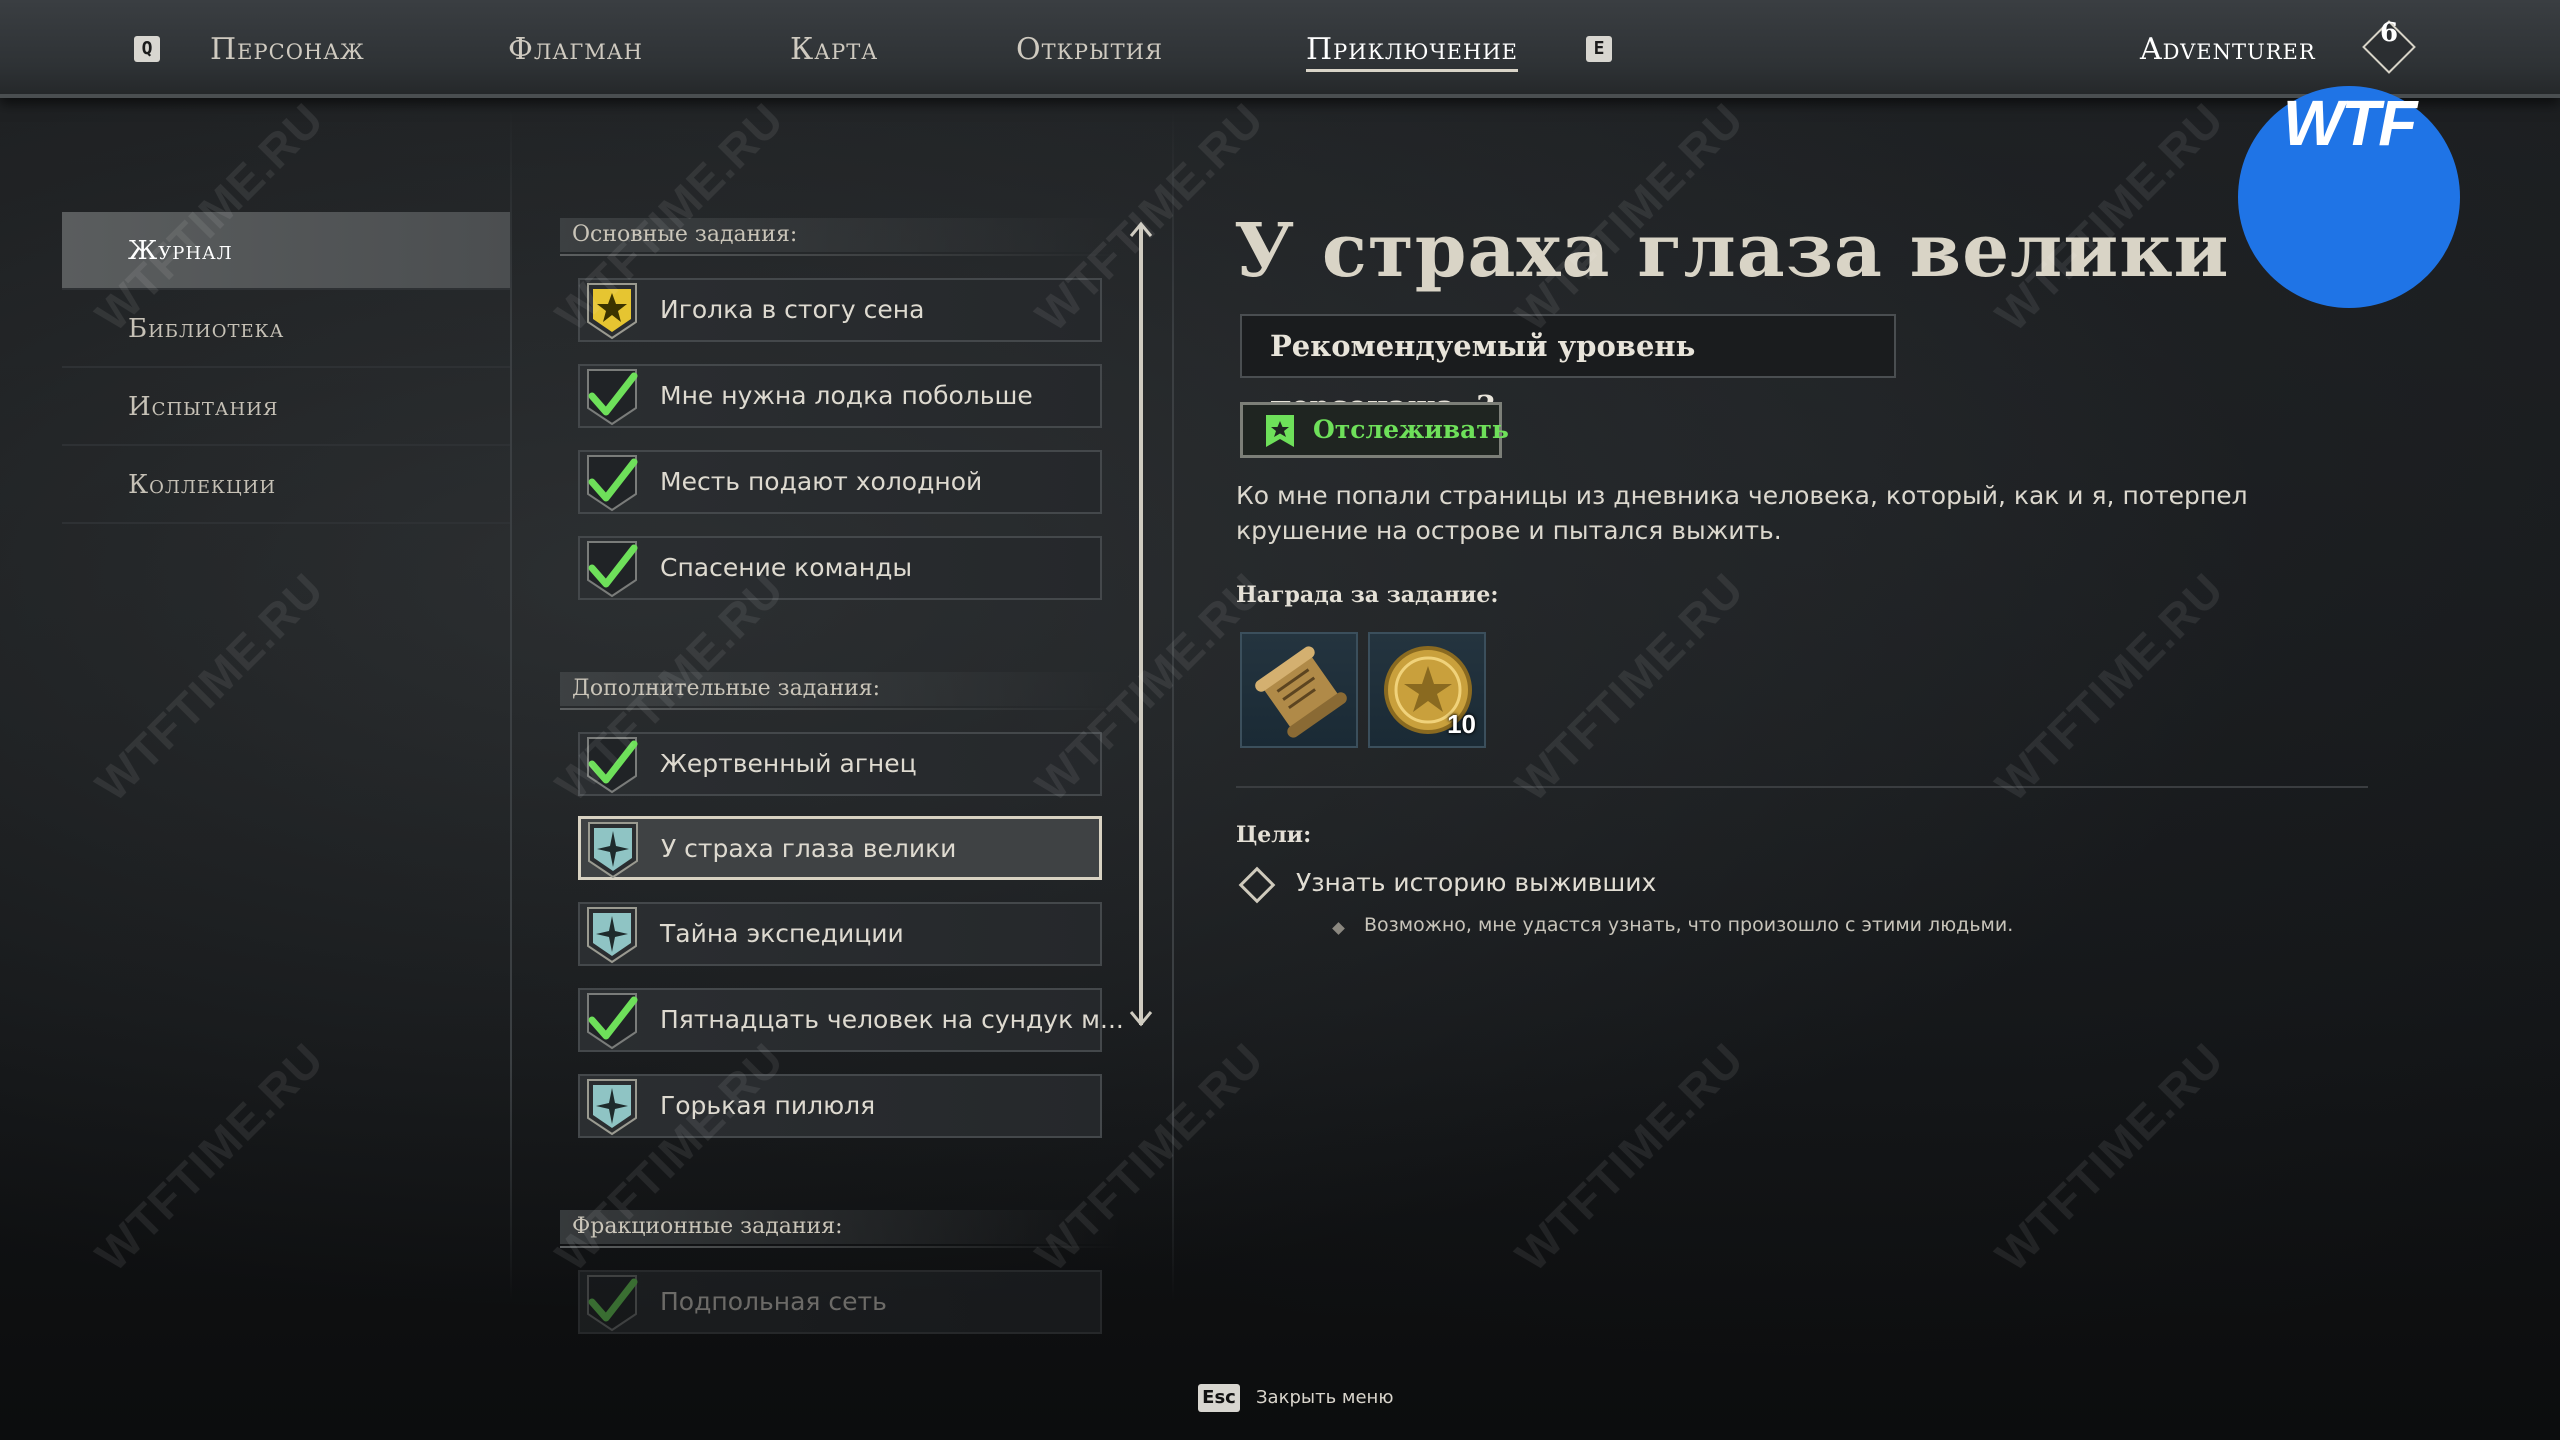 The height and width of the screenshot is (1440, 2560). What do you see at coordinates (821, 481) in the screenshot?
I see `quest-label: Месть подают холодной` at bounding box center [821, 481].